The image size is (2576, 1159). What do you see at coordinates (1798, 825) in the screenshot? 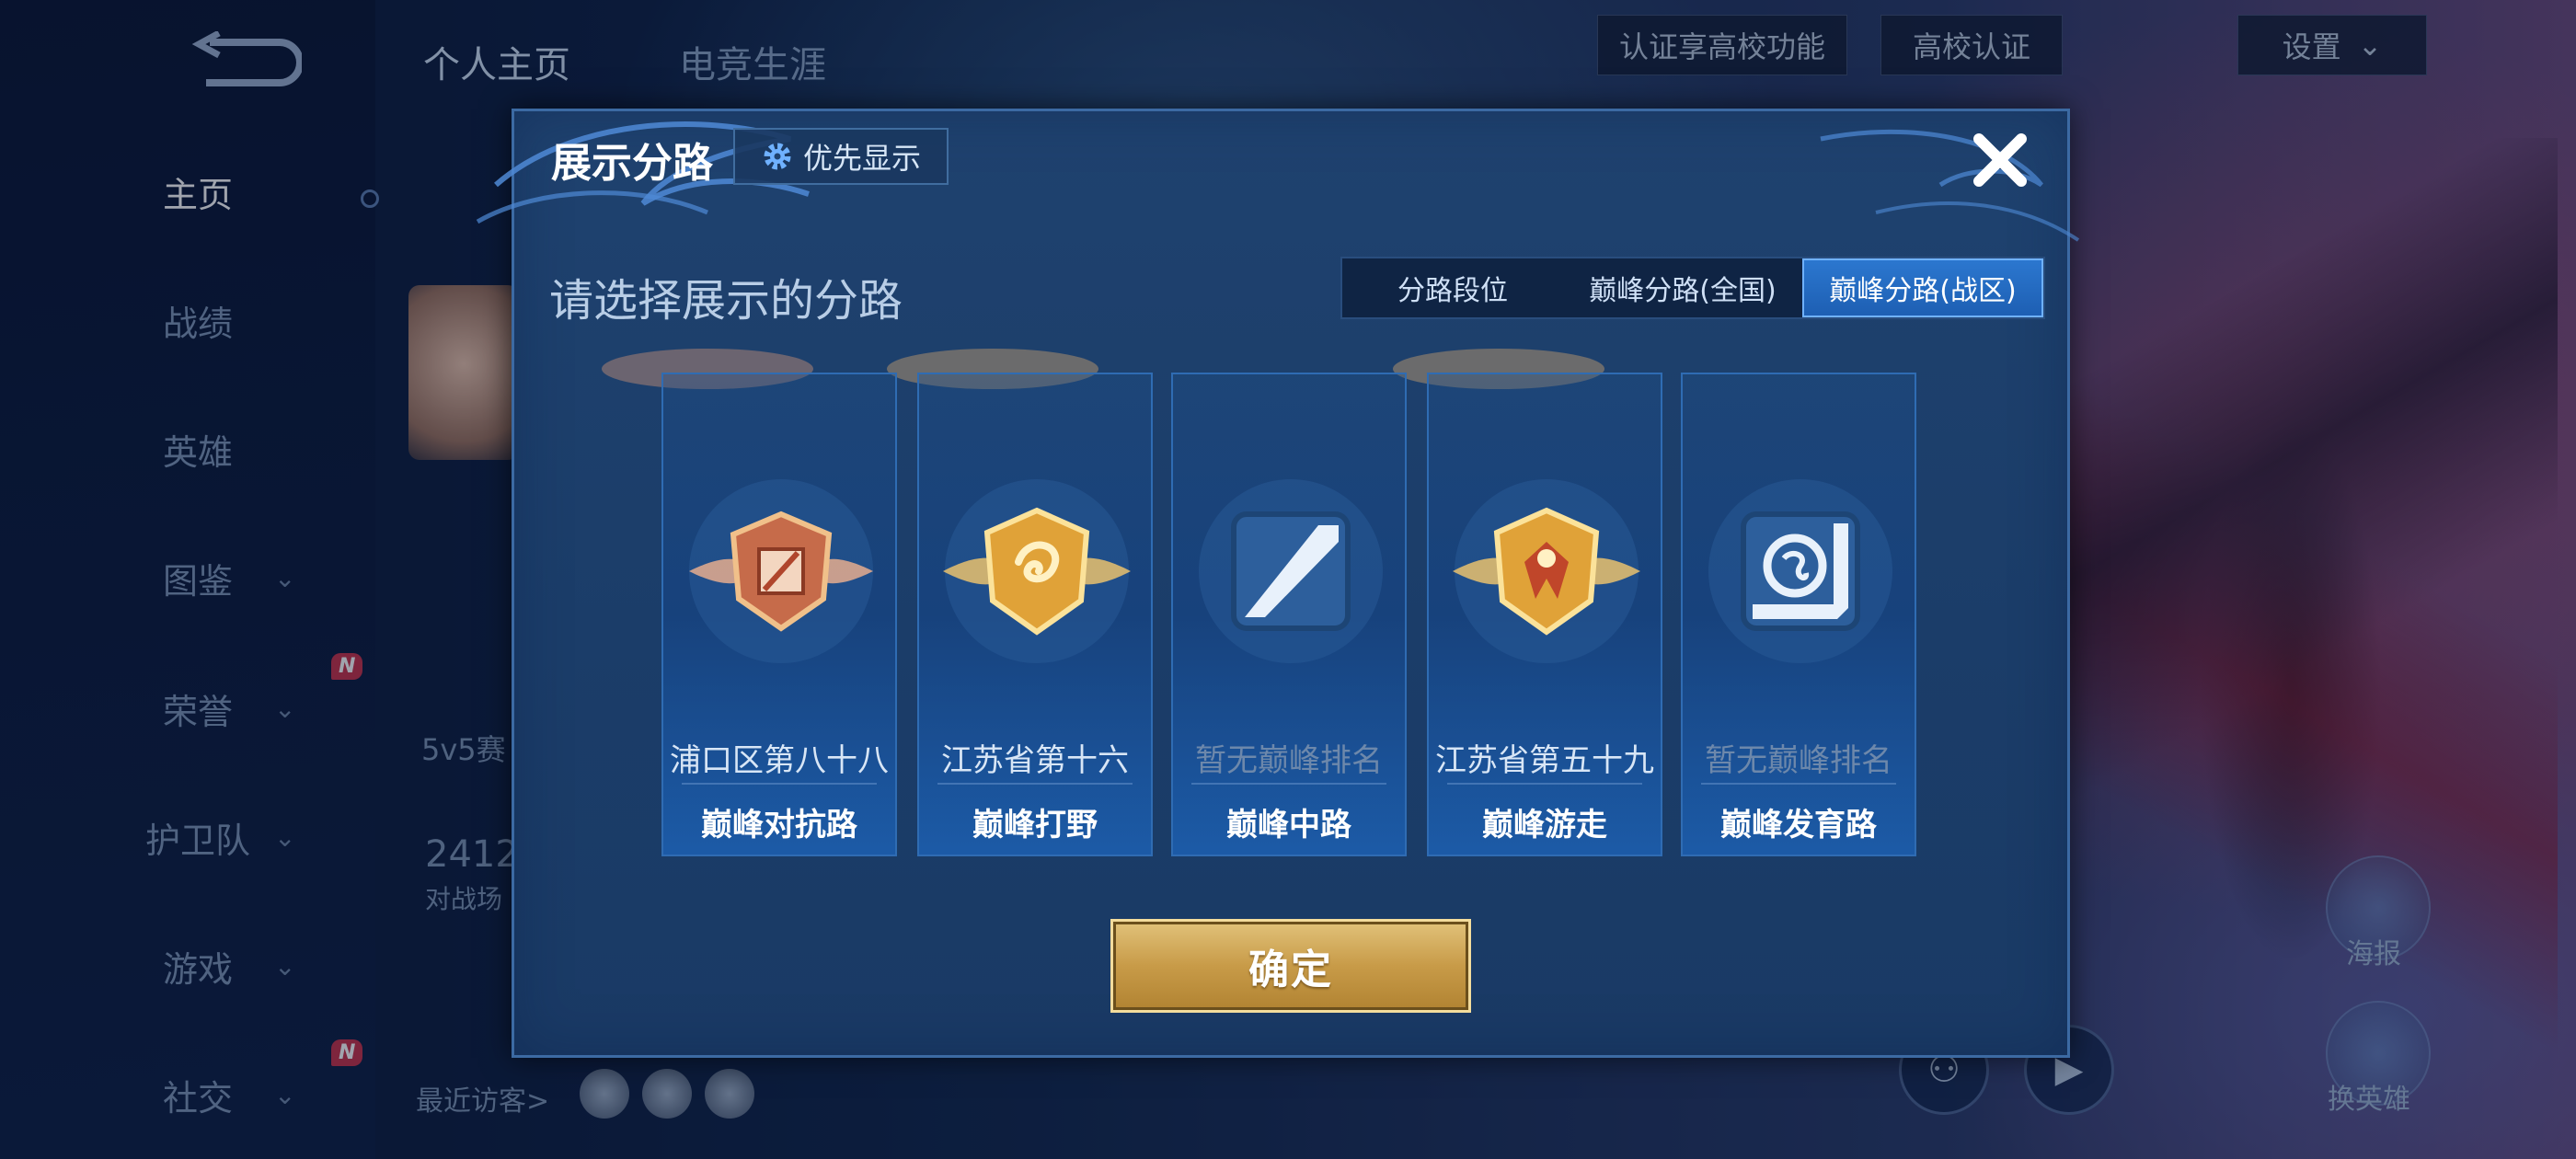
I see `lane-name: 巅峰发育路` at bounding box center [1798, 825].